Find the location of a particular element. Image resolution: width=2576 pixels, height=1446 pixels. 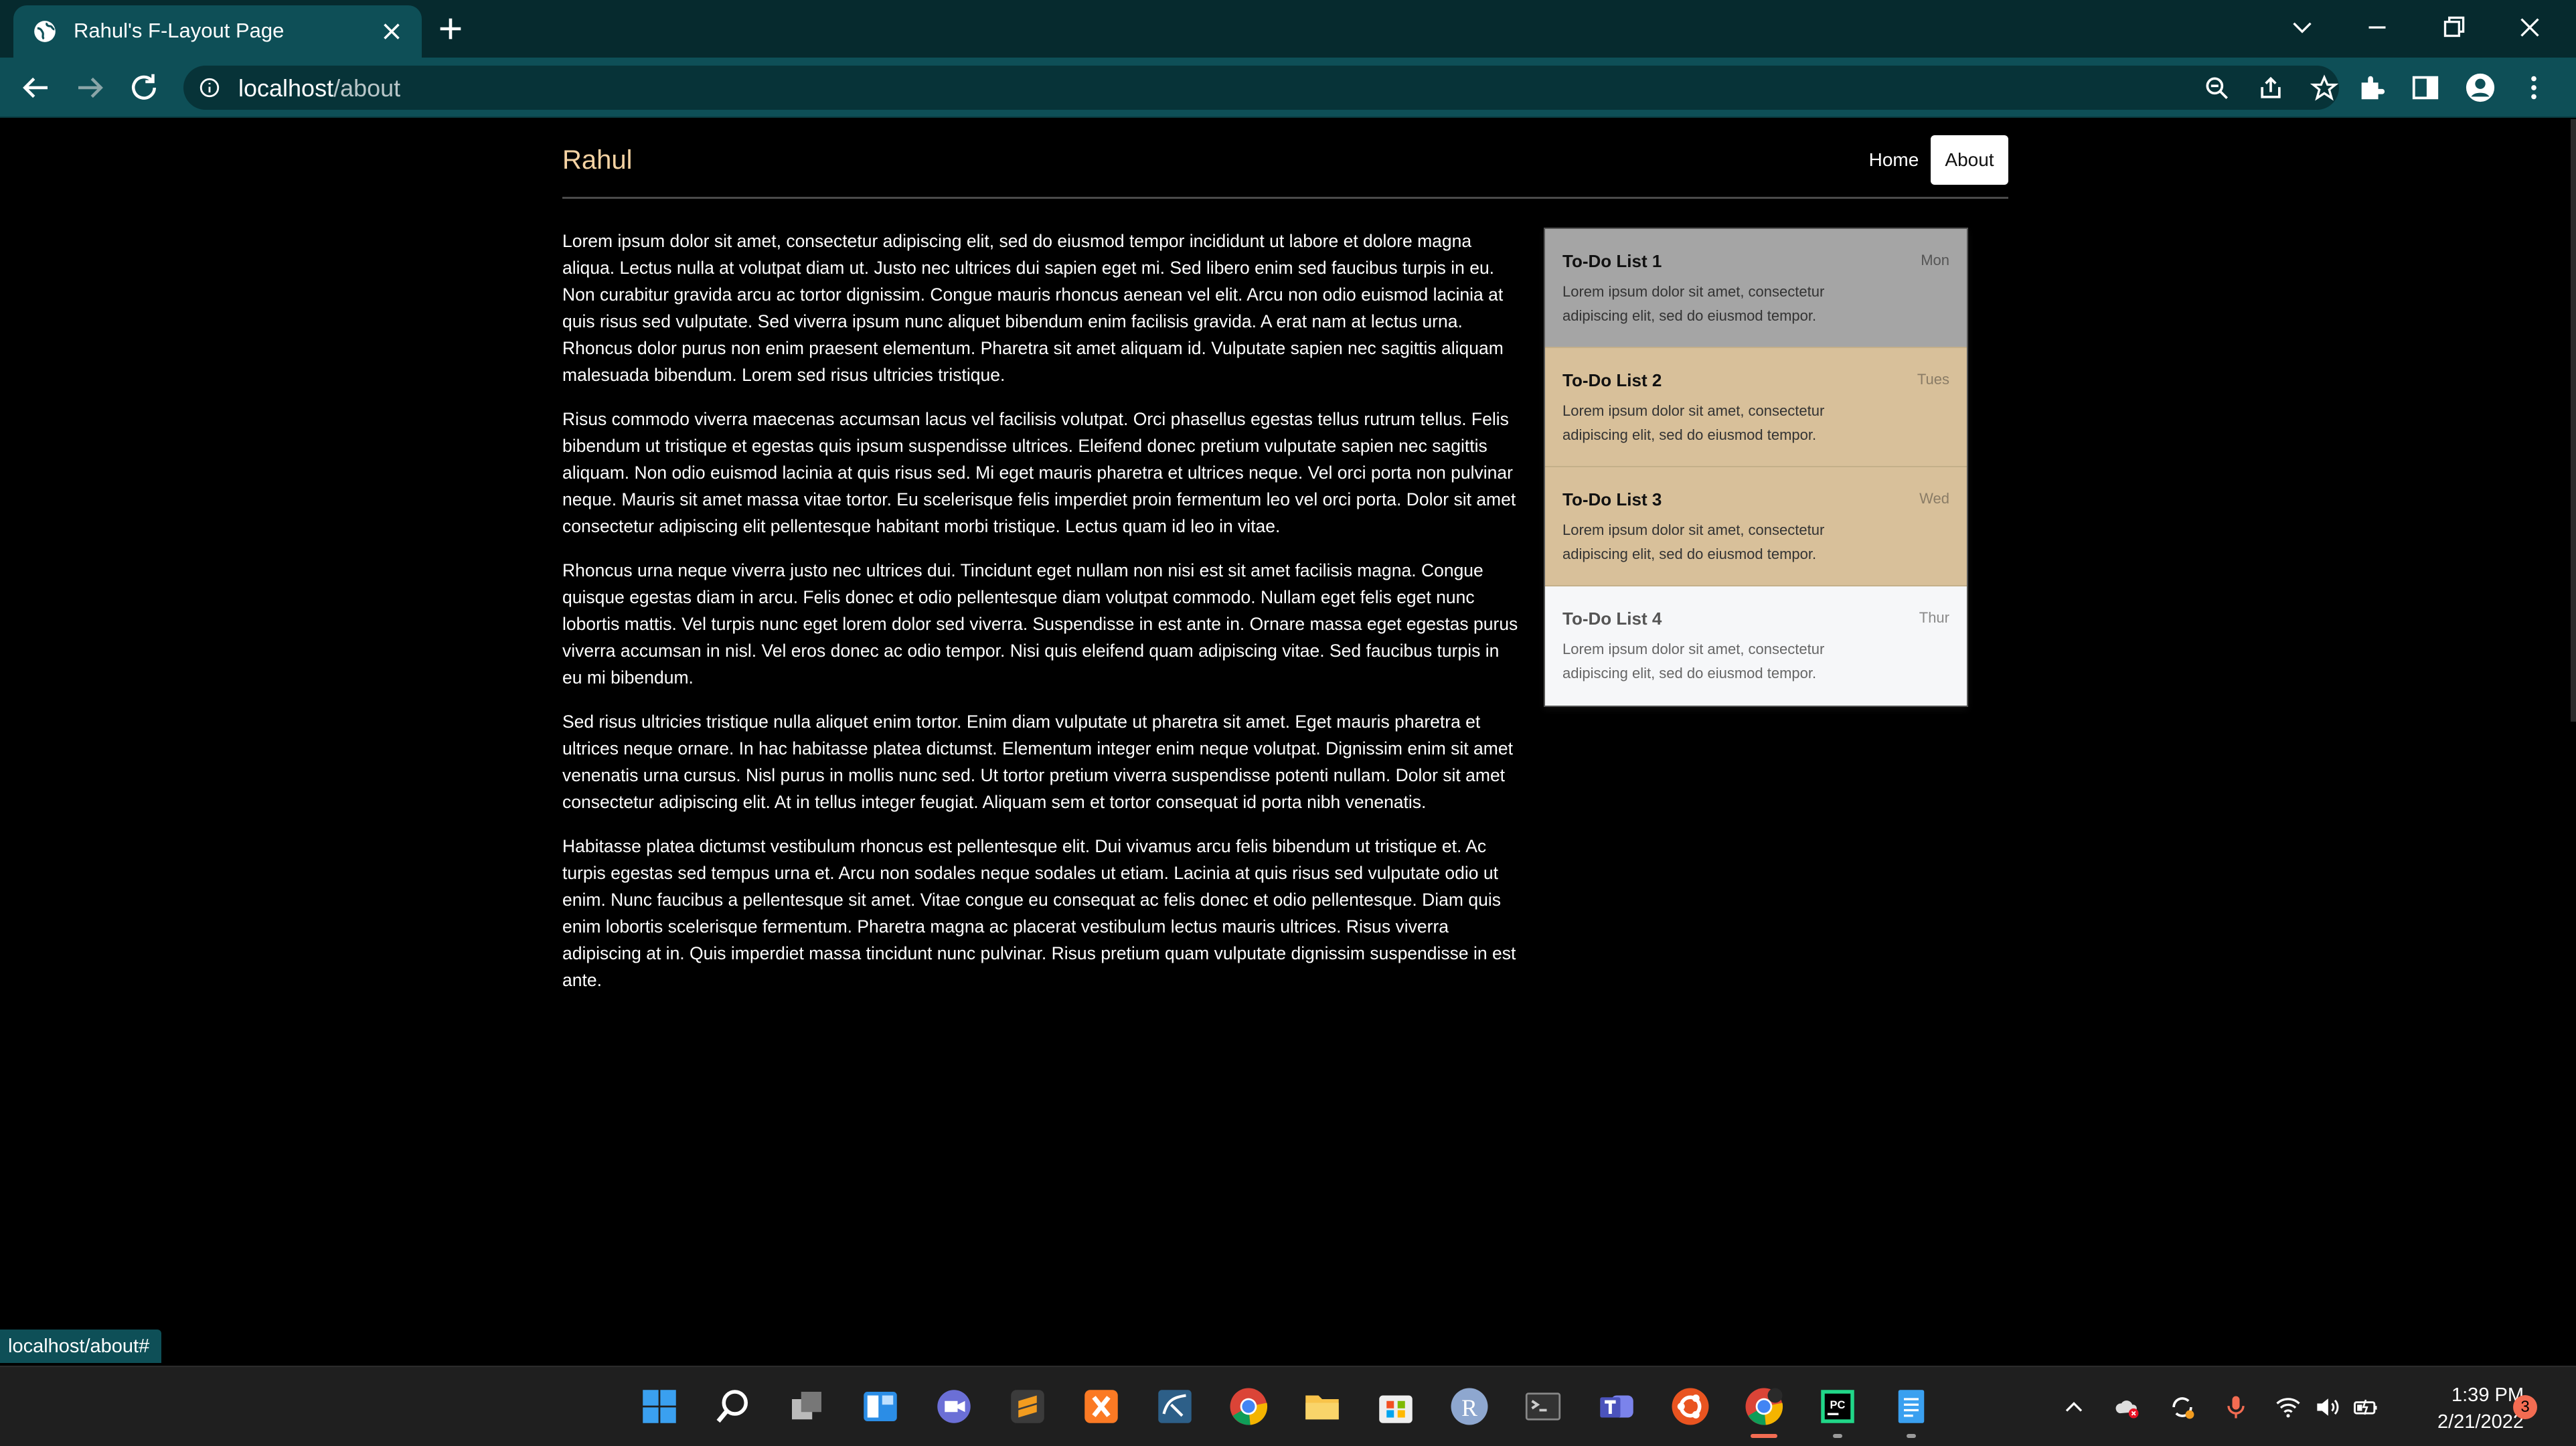

new-tab-icon is located at coordinates (451, 28).